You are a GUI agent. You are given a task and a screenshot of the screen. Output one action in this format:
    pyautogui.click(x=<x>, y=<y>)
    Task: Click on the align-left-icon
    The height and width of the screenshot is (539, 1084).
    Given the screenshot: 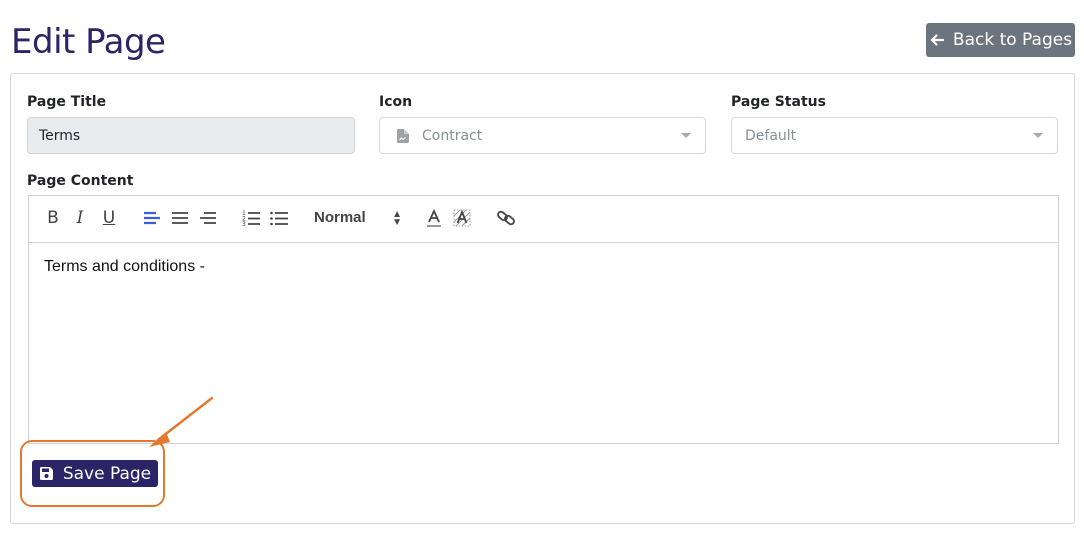 What is the action you would take?
    pyautogui.click(x=152, y=218)
    